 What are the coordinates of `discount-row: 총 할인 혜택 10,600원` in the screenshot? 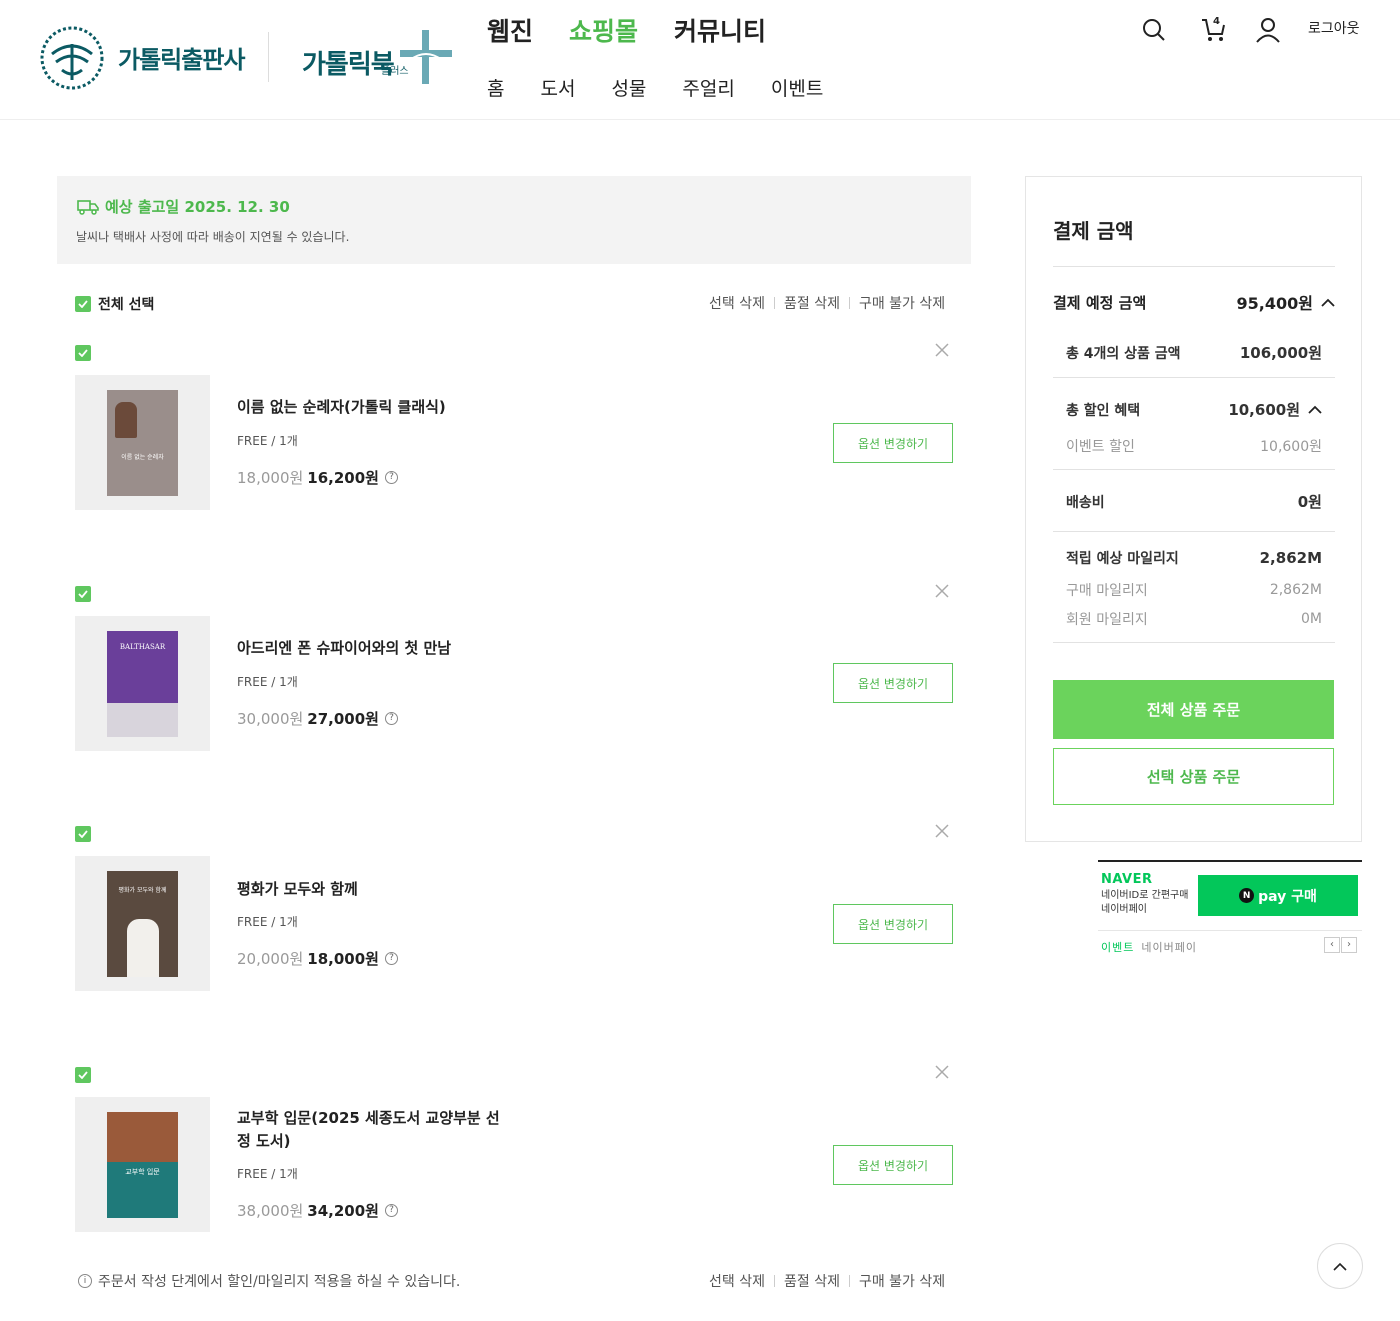 It's located at (1194, 409).